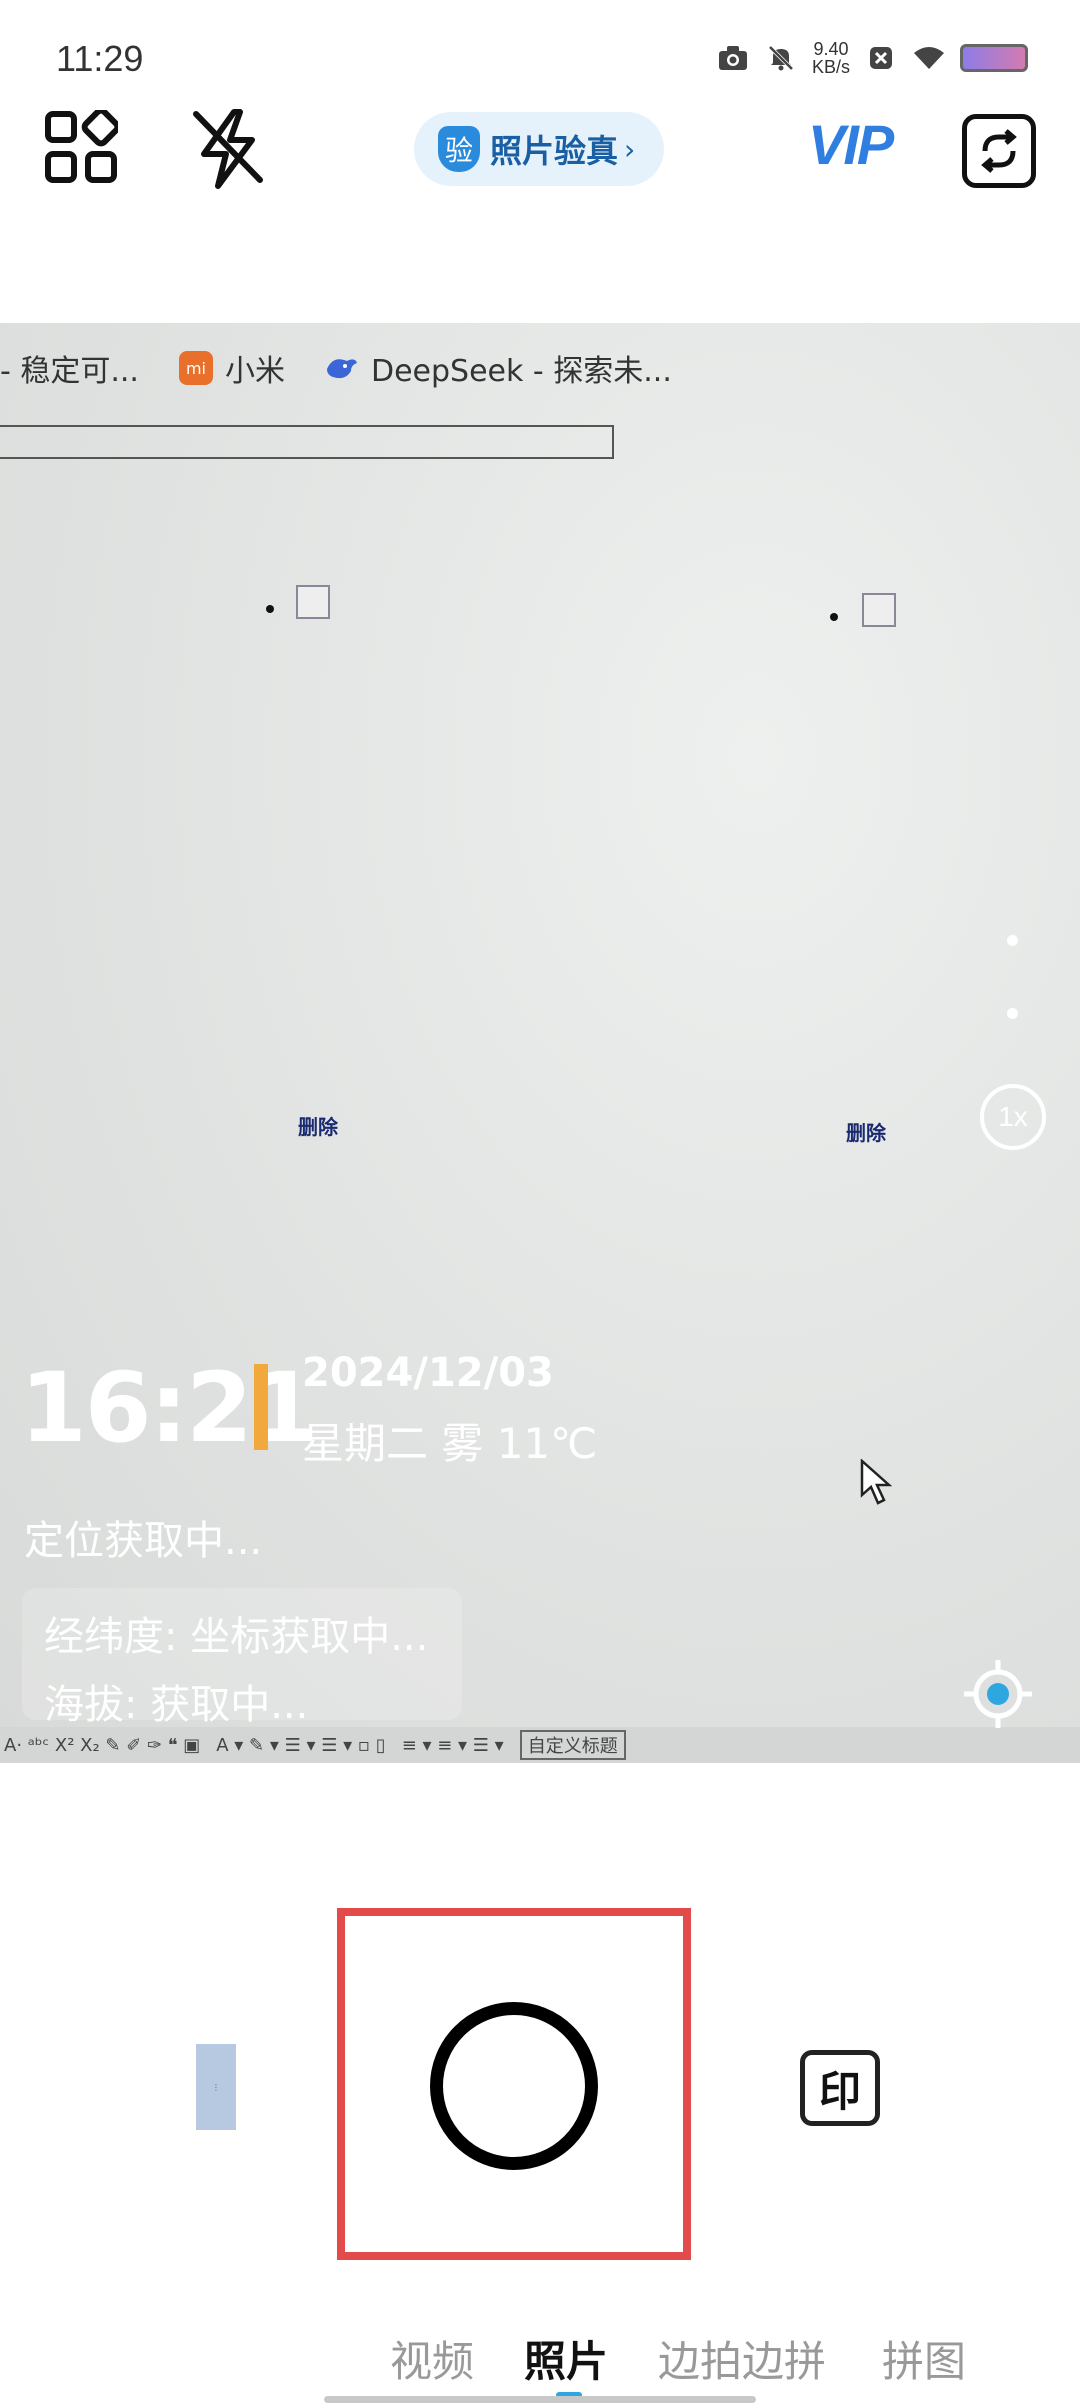  What do you see at coordinates (229, 149) in the screenshot?
I see `flash-off-icon` at bounding box center [229, 149].